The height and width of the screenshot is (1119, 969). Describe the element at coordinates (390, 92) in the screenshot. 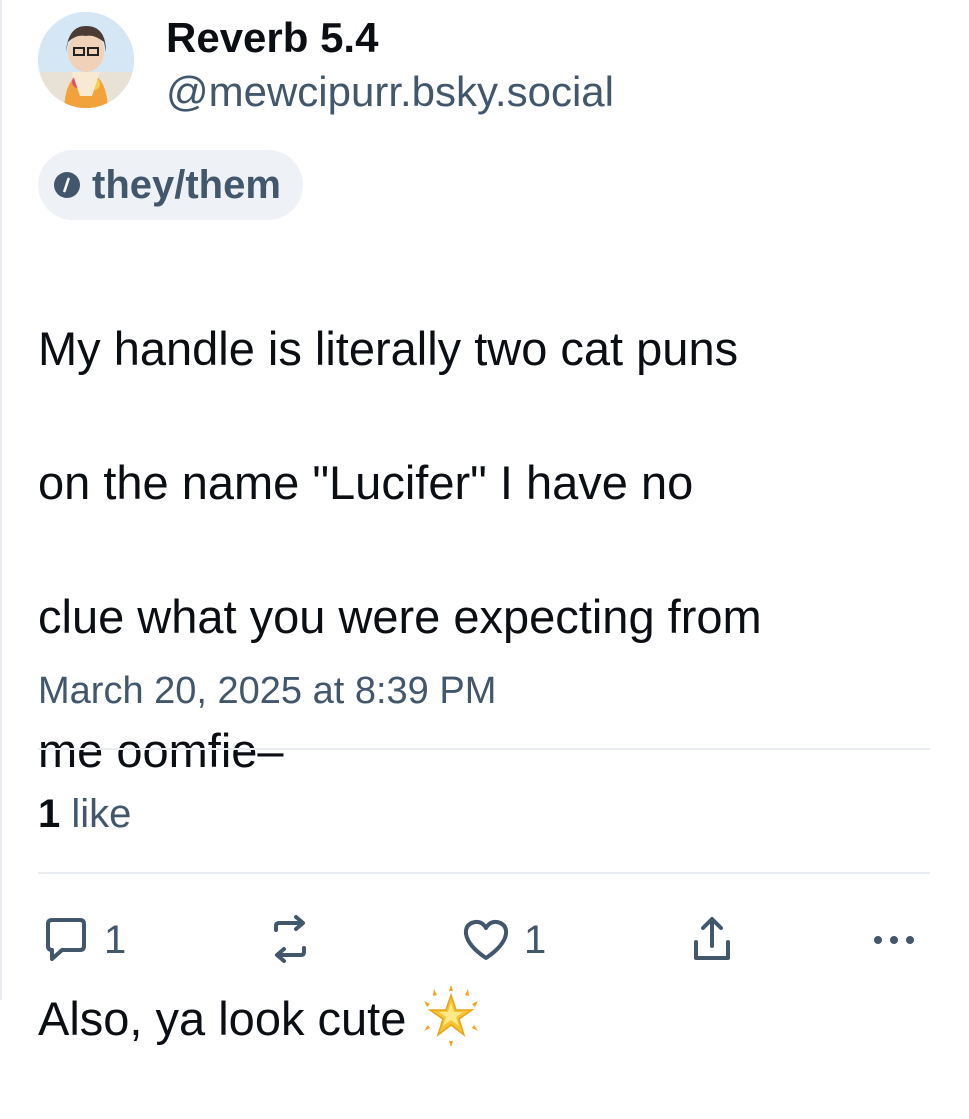

I see `author-handle: @mewcipurr.bsky.social` at that location.